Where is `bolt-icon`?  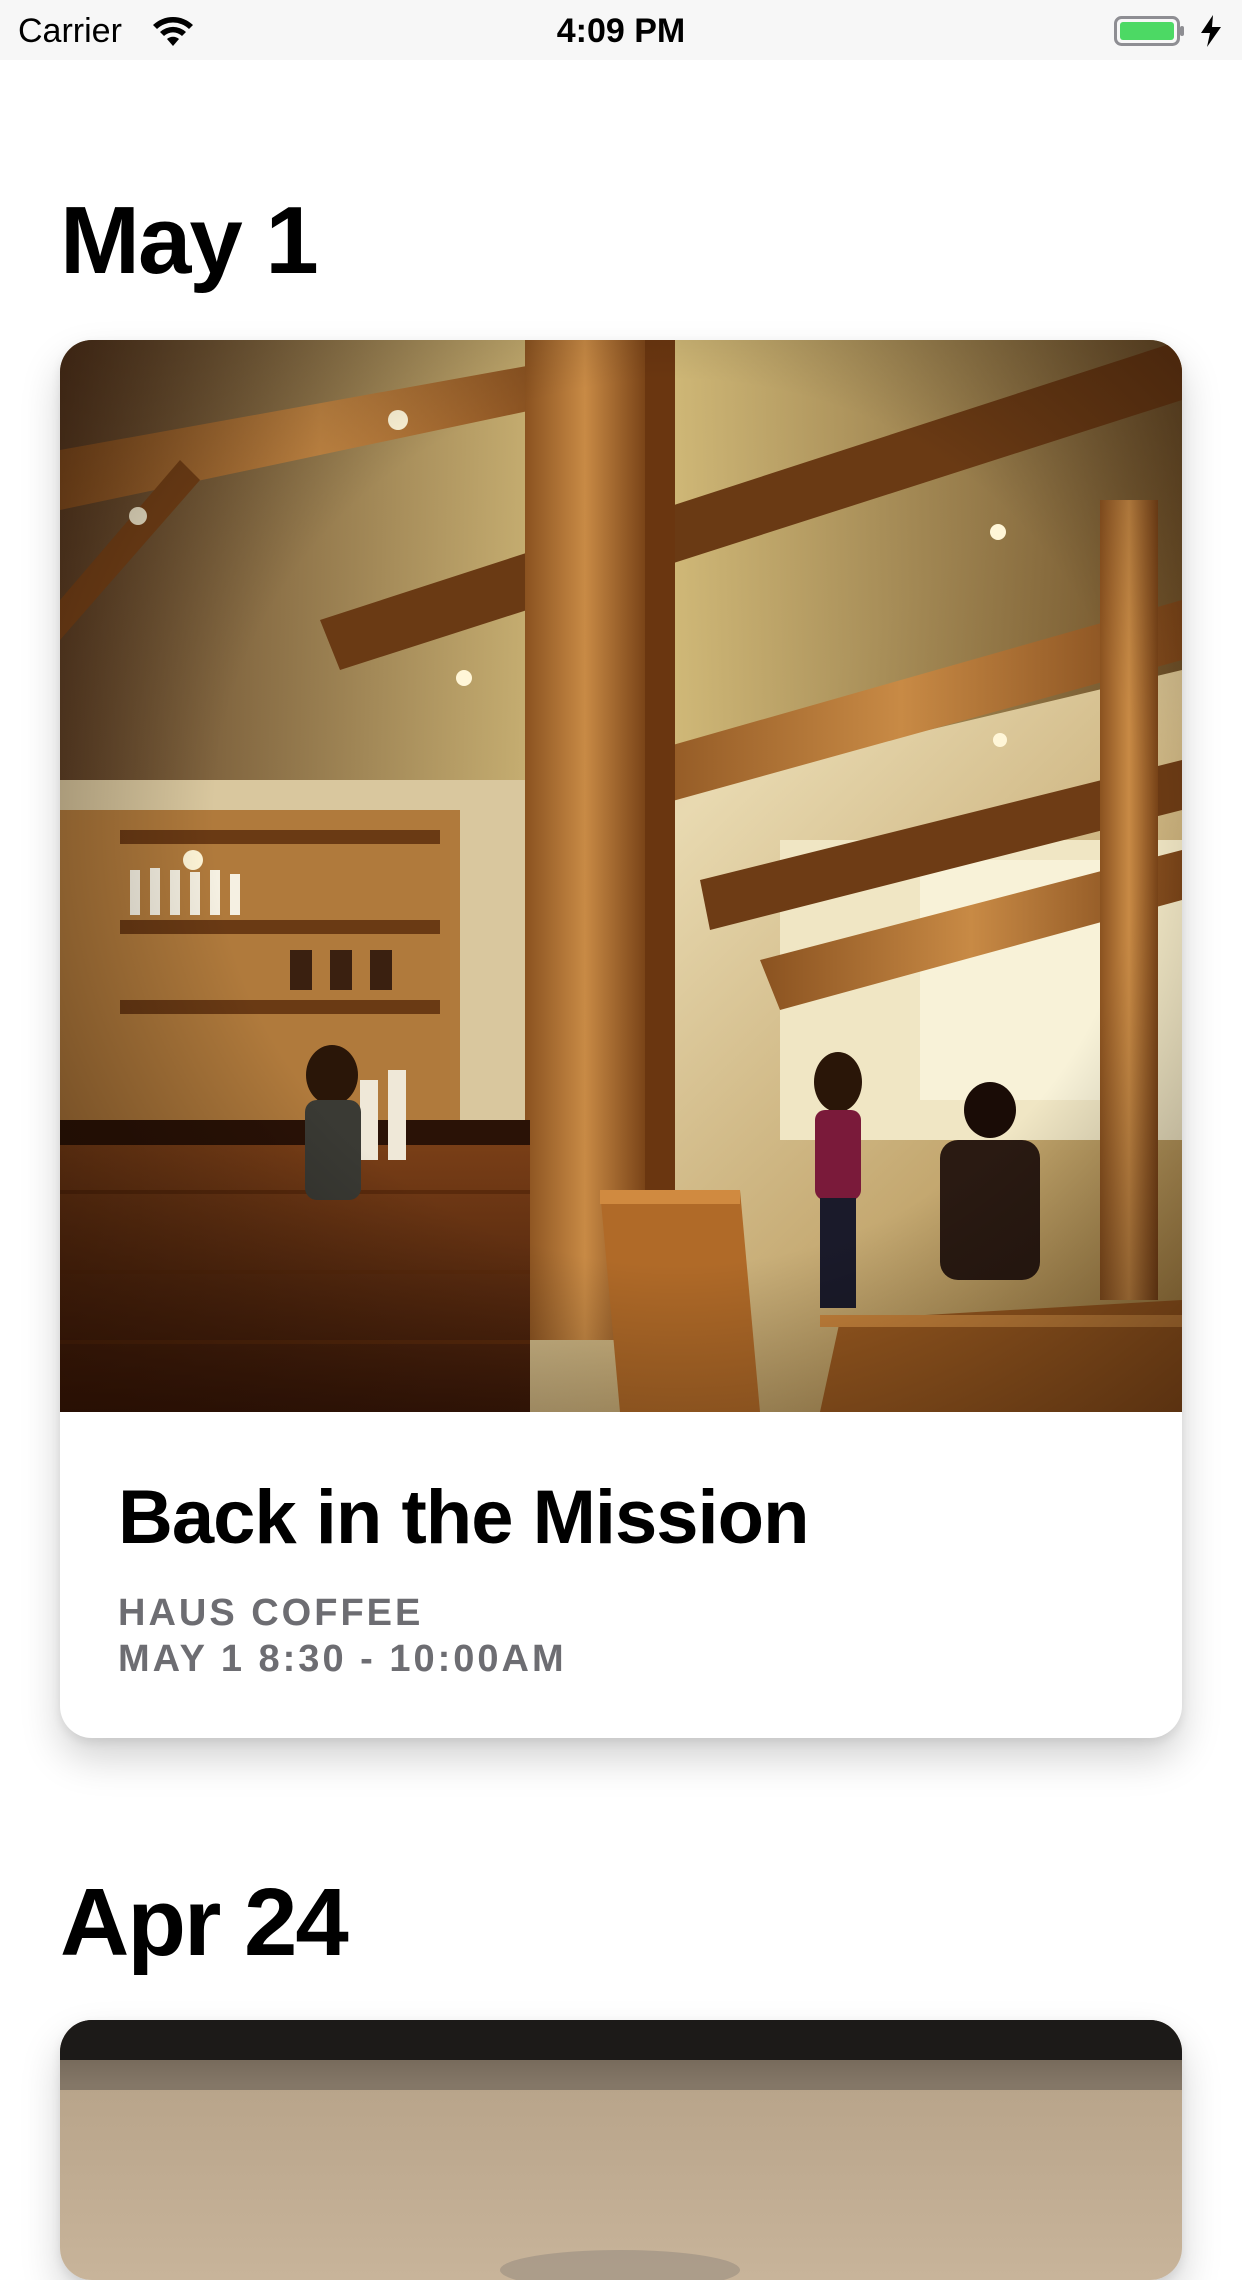
bolt-icon is located at coordinates (1211, 31).